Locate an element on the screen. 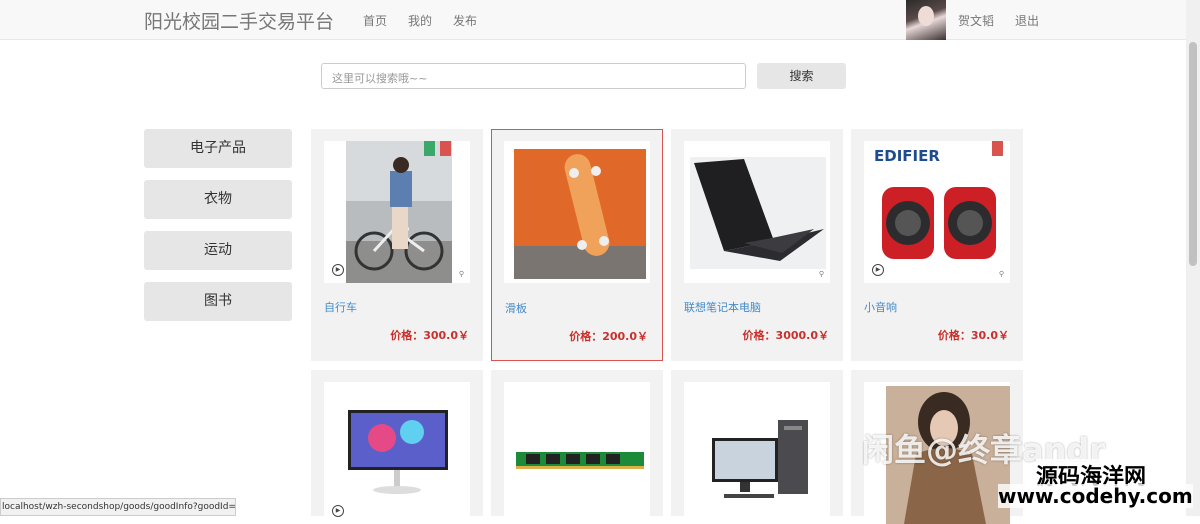  category-books: 图书 is located at coordinates (218, 301).